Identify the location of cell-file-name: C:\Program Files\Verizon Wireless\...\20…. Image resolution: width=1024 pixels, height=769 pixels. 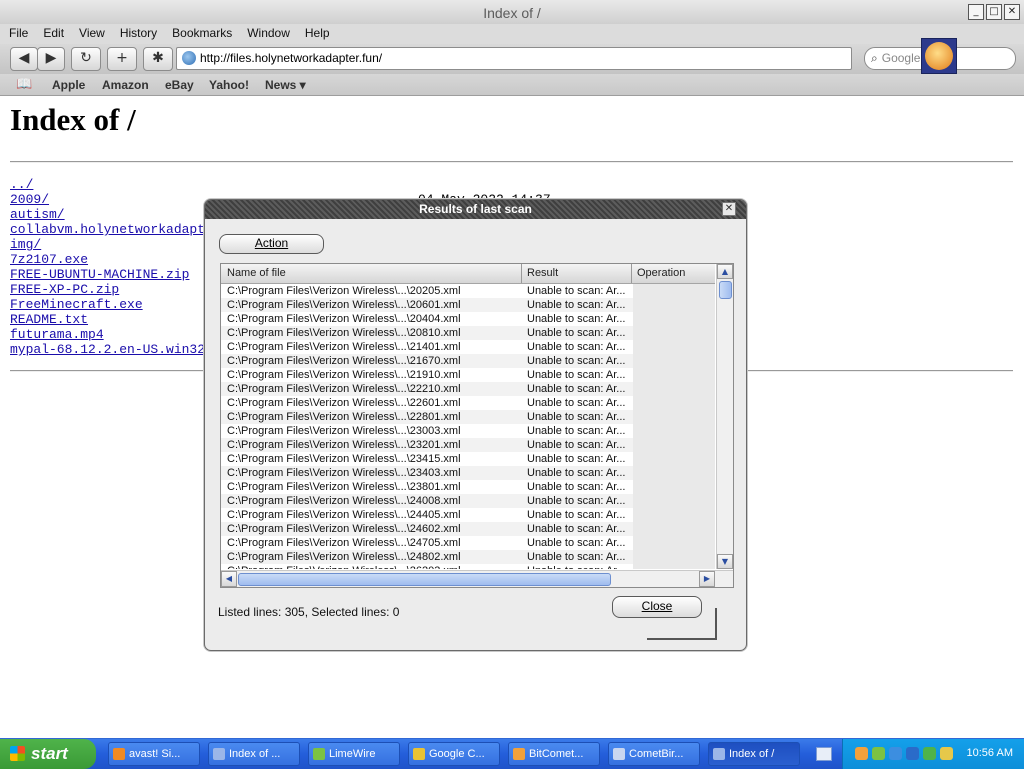
(344, 319).